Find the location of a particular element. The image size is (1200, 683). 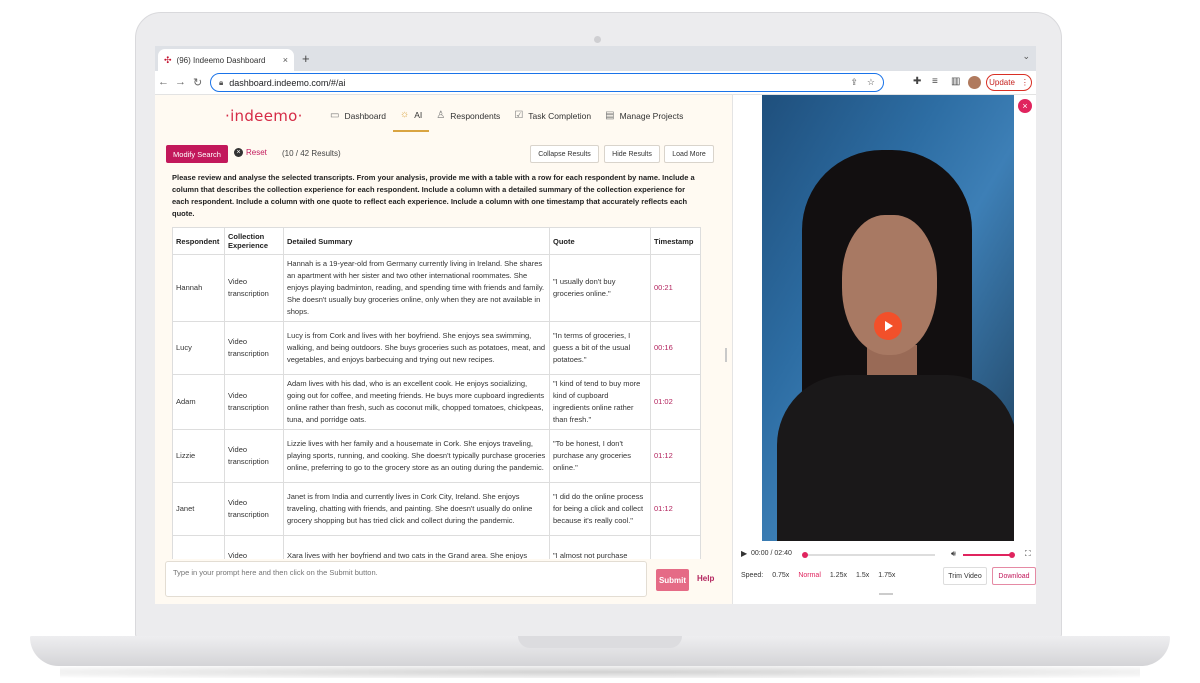

respondent-cell: Hannah is located at coordinates (198, 288).